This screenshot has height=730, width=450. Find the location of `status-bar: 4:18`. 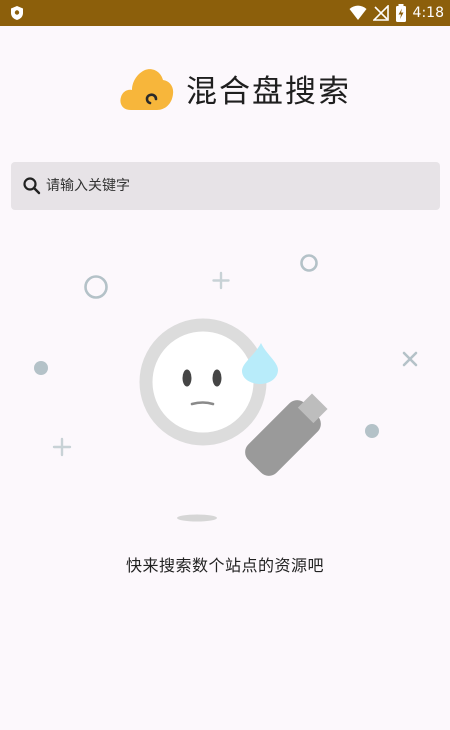

status-bar: 4:18 is located at coordinates (225, 13).